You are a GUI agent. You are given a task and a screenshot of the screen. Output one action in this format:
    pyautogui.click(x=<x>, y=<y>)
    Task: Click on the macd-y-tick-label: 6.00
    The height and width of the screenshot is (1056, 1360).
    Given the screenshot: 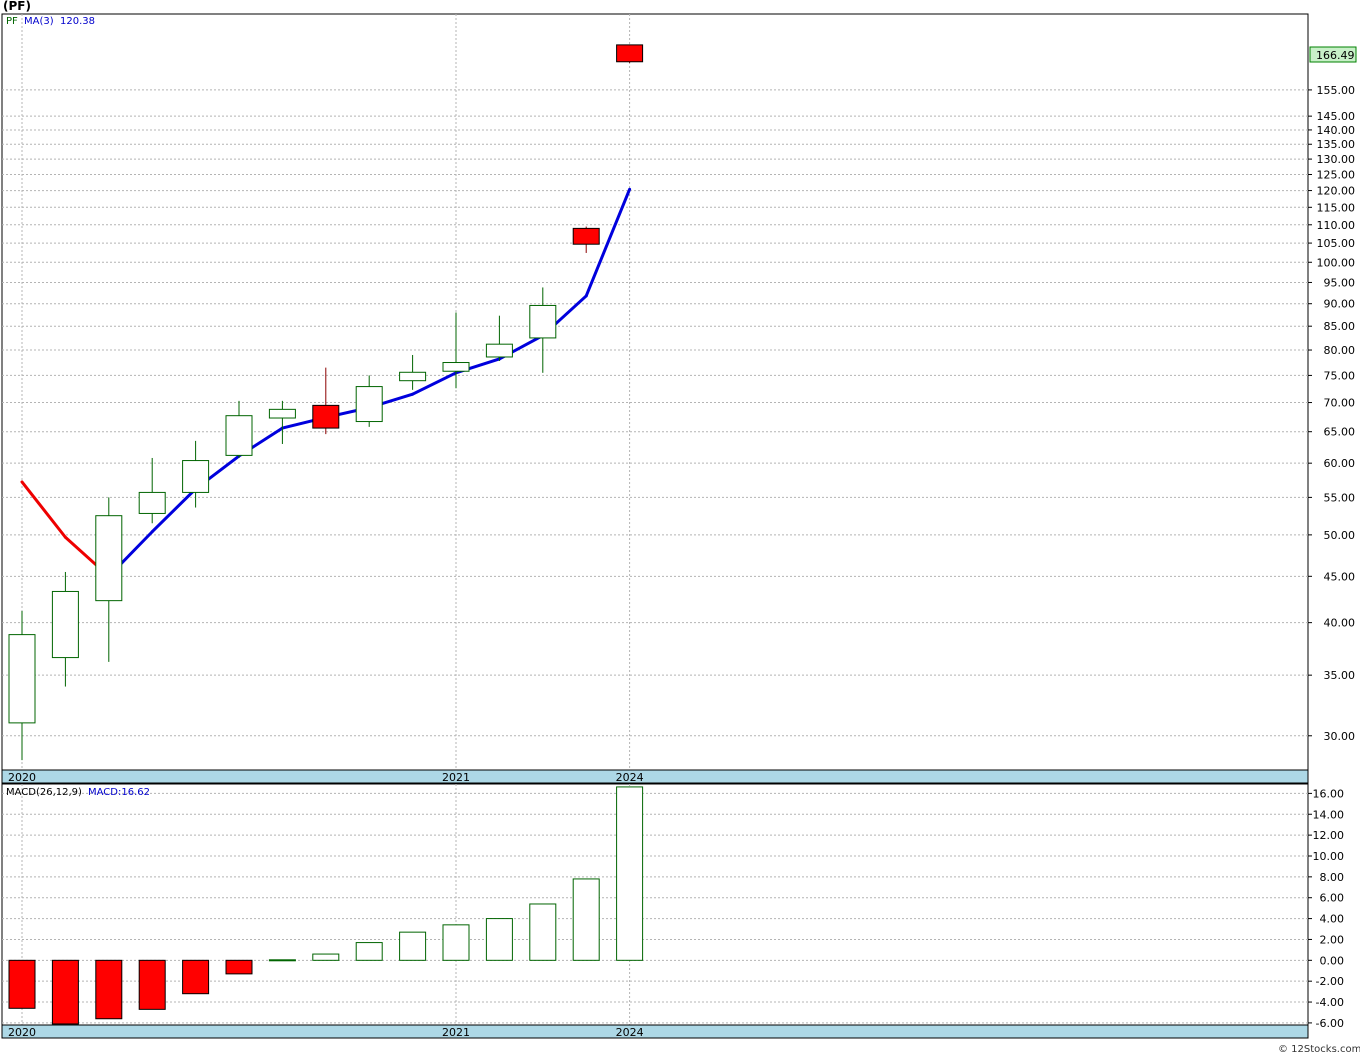 What is the action you would take?
    pyautogui.click(x=1332, y=898)
    